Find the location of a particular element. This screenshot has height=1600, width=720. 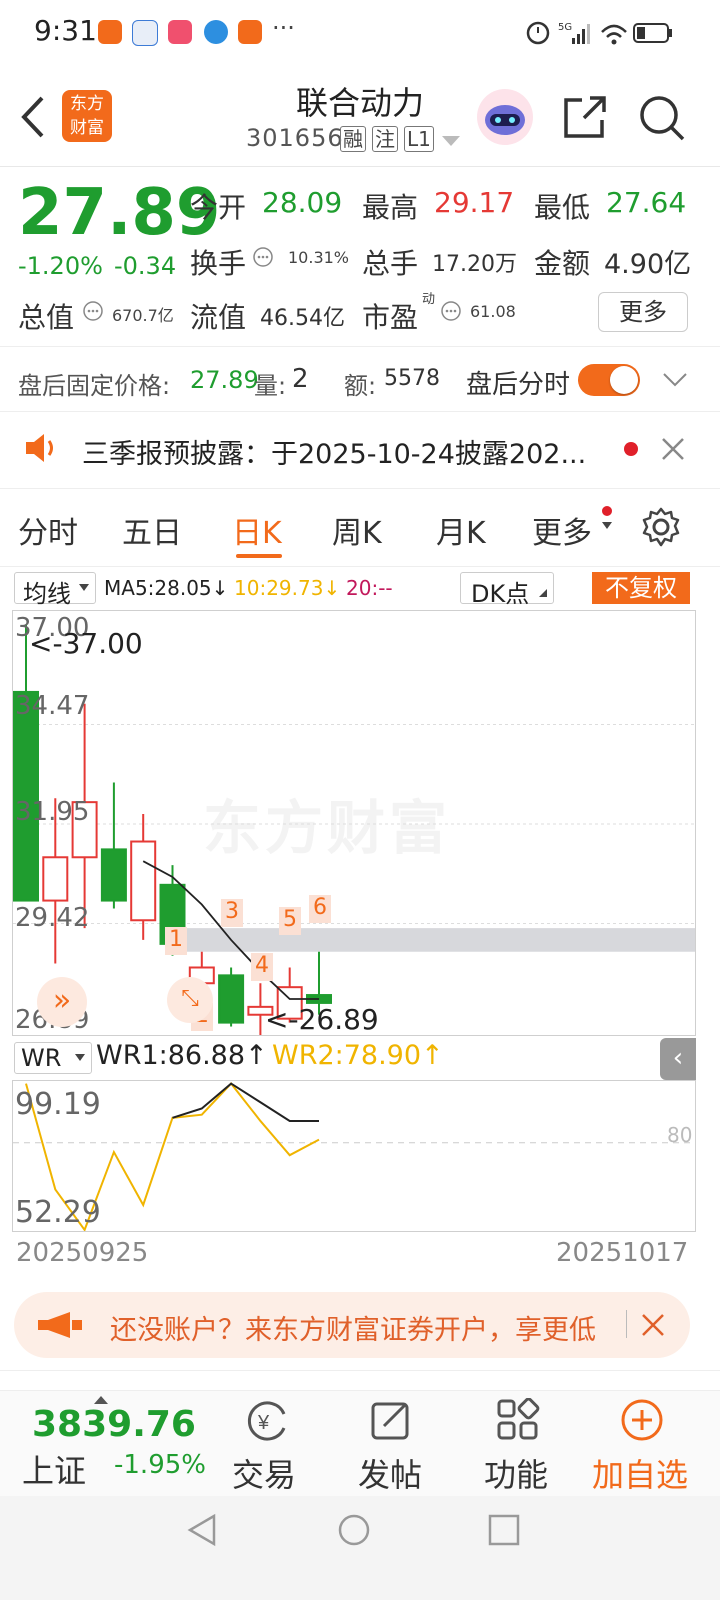

tab-active-indicator is located at coordinates (259, 556).